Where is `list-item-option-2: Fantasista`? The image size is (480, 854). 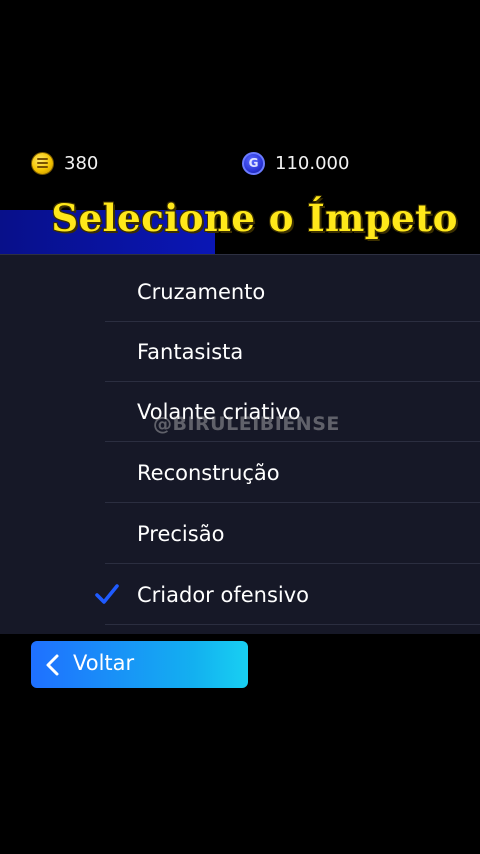
list-item-option-2: Fantasista is located at coordinates (292, 352).